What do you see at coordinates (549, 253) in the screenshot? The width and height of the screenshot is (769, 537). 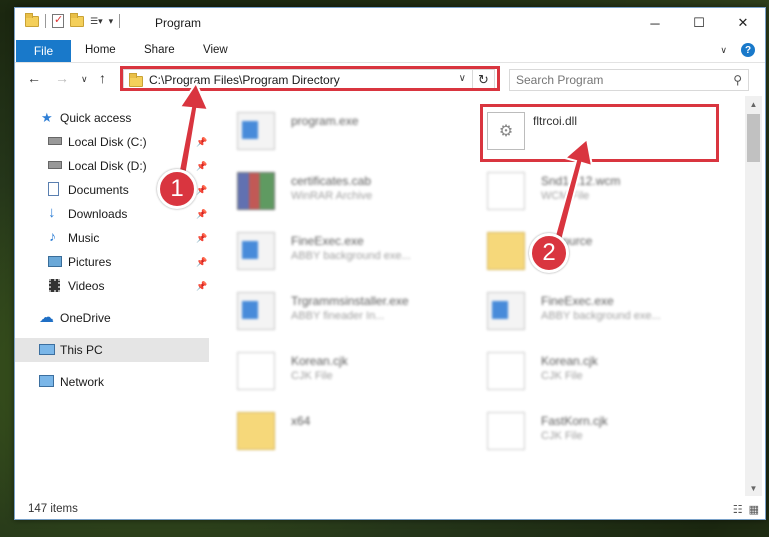 I see `step-badge-2: 2` at bounding box center [549, 253].